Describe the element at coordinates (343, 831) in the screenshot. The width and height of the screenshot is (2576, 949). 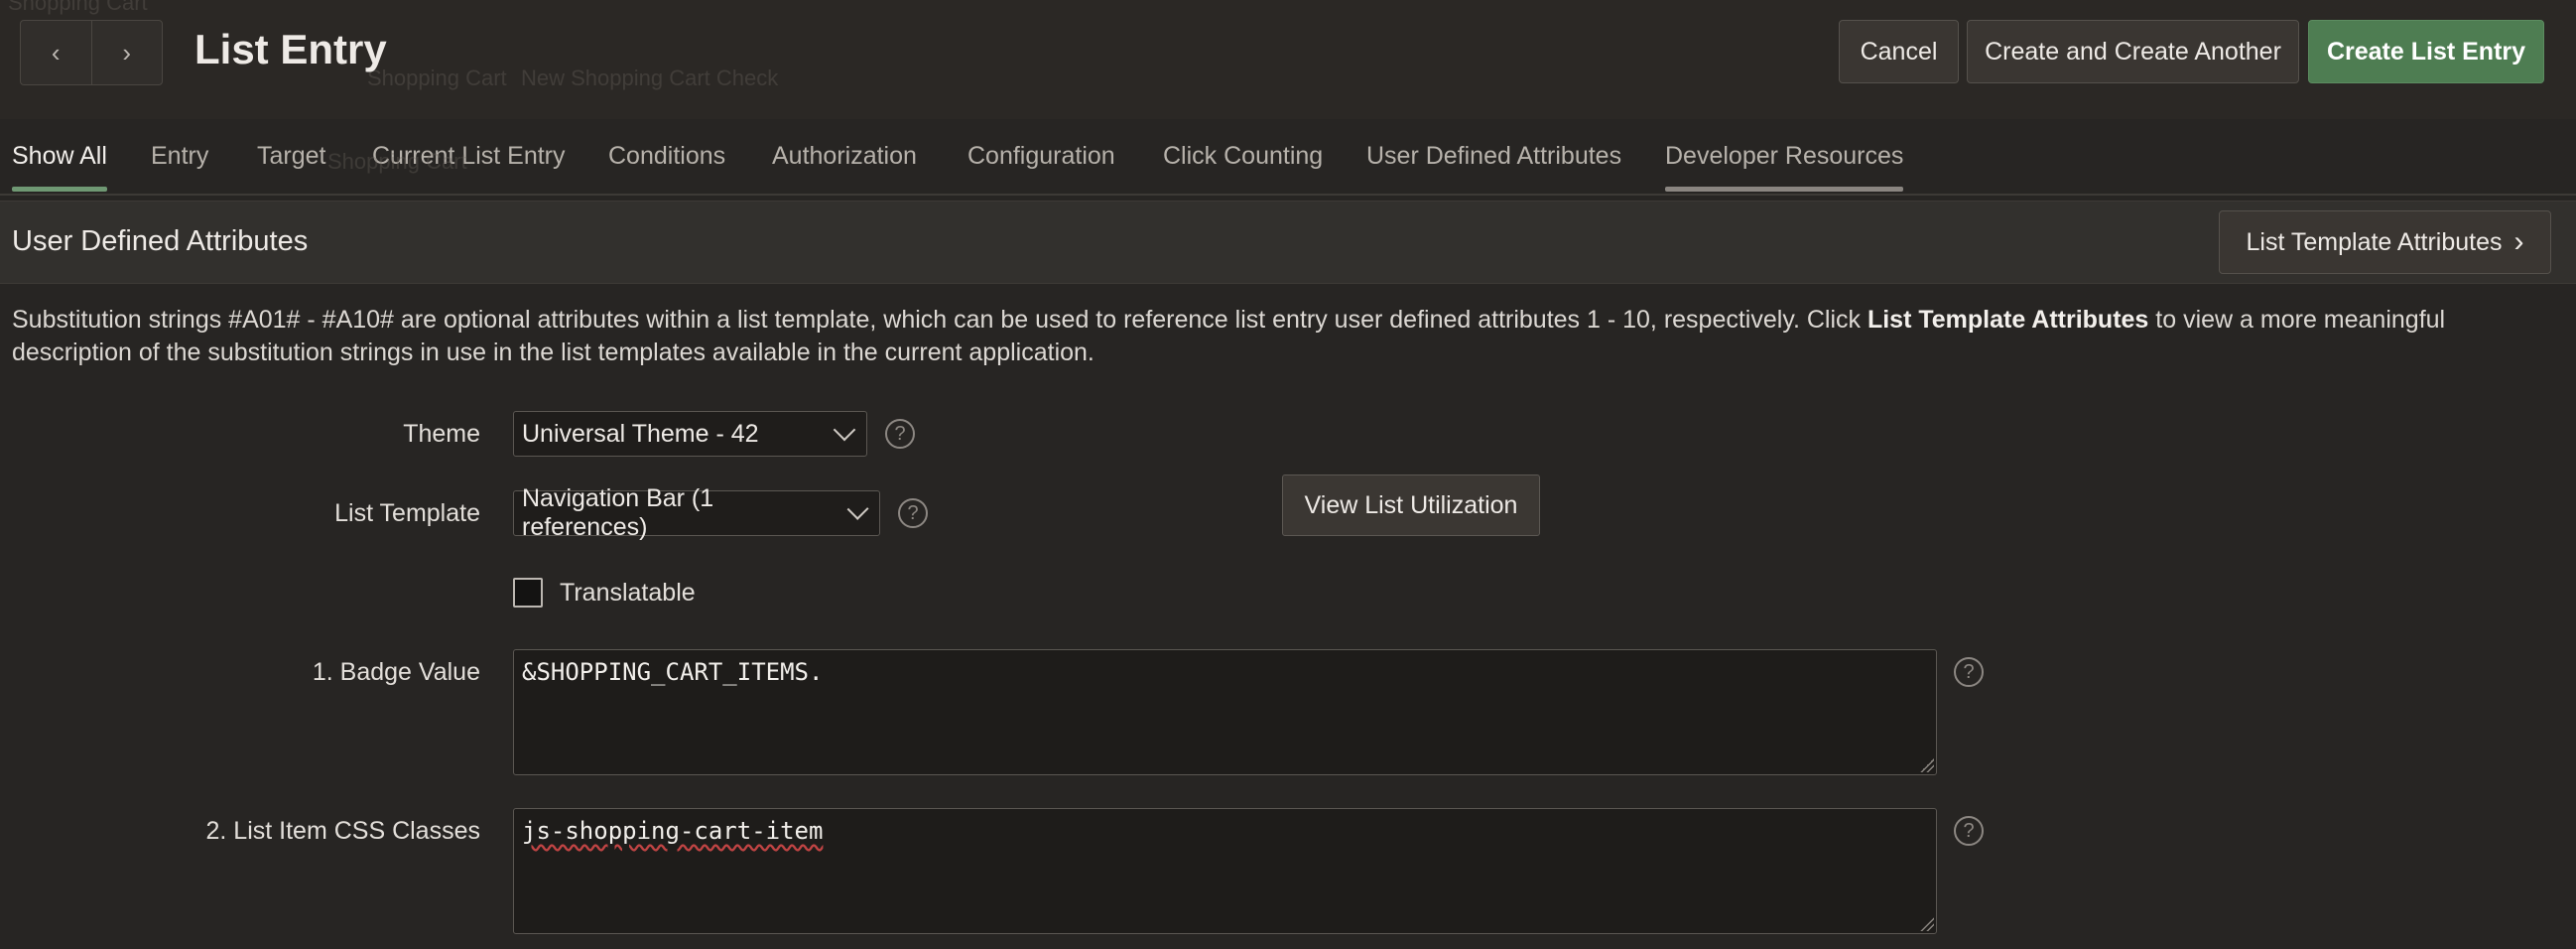
I see `css-classes-label: 2. List Item CSS Classes` at that location.